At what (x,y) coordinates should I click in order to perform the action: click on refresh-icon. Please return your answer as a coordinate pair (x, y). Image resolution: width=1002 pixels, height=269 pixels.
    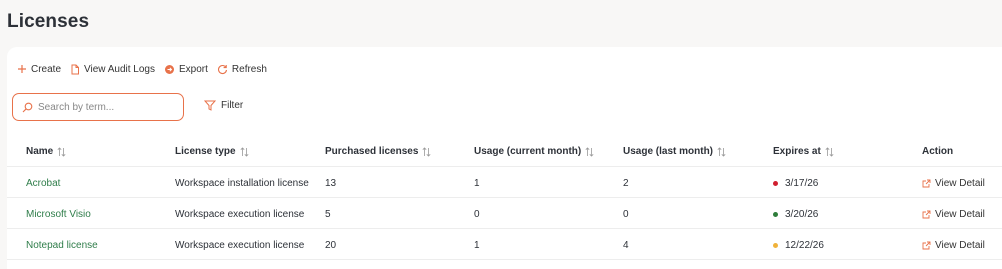
    Looking at the image, I should click on (222, 69).